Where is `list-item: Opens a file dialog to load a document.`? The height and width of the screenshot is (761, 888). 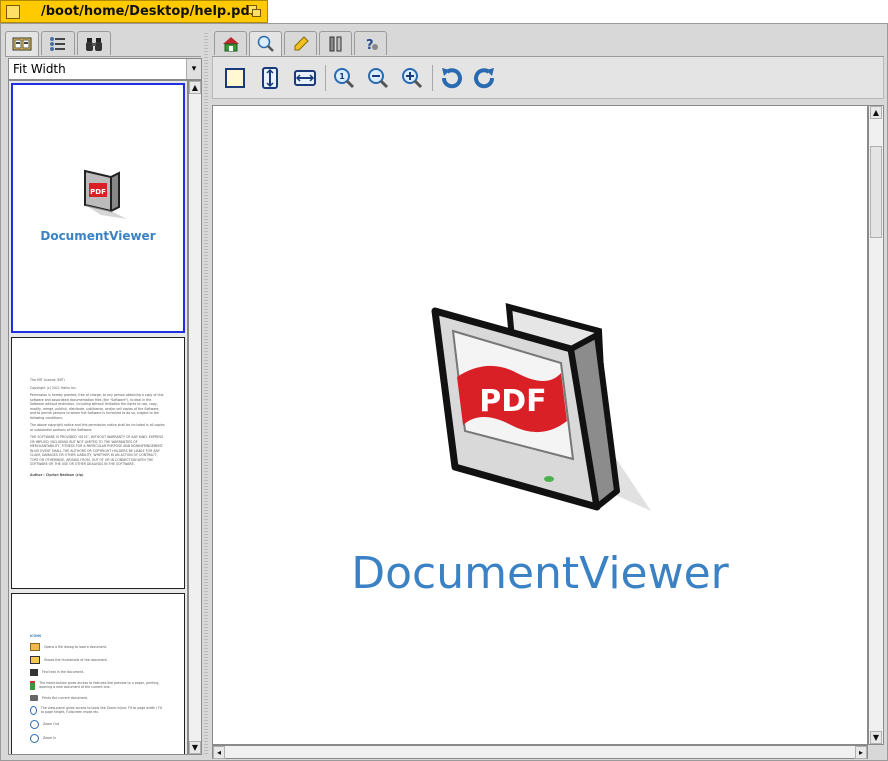 list-item: Opens a file dialog to load a document. is located at coordinates (98, 646).